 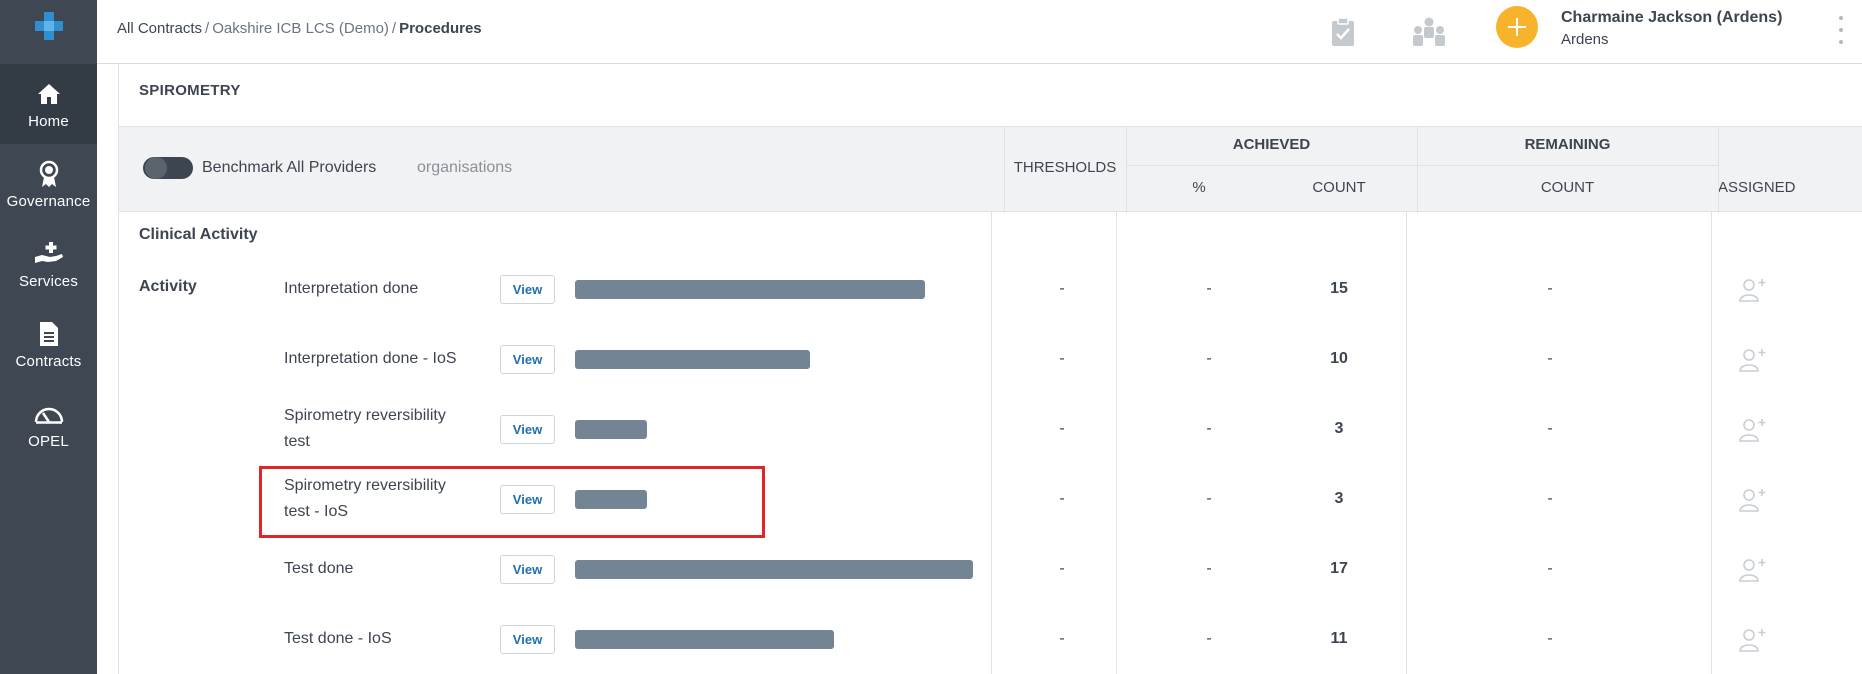 I want to click on user-menu: Charmaine Jackson (Ardens) Ardens, so click(x=1671, y=28).